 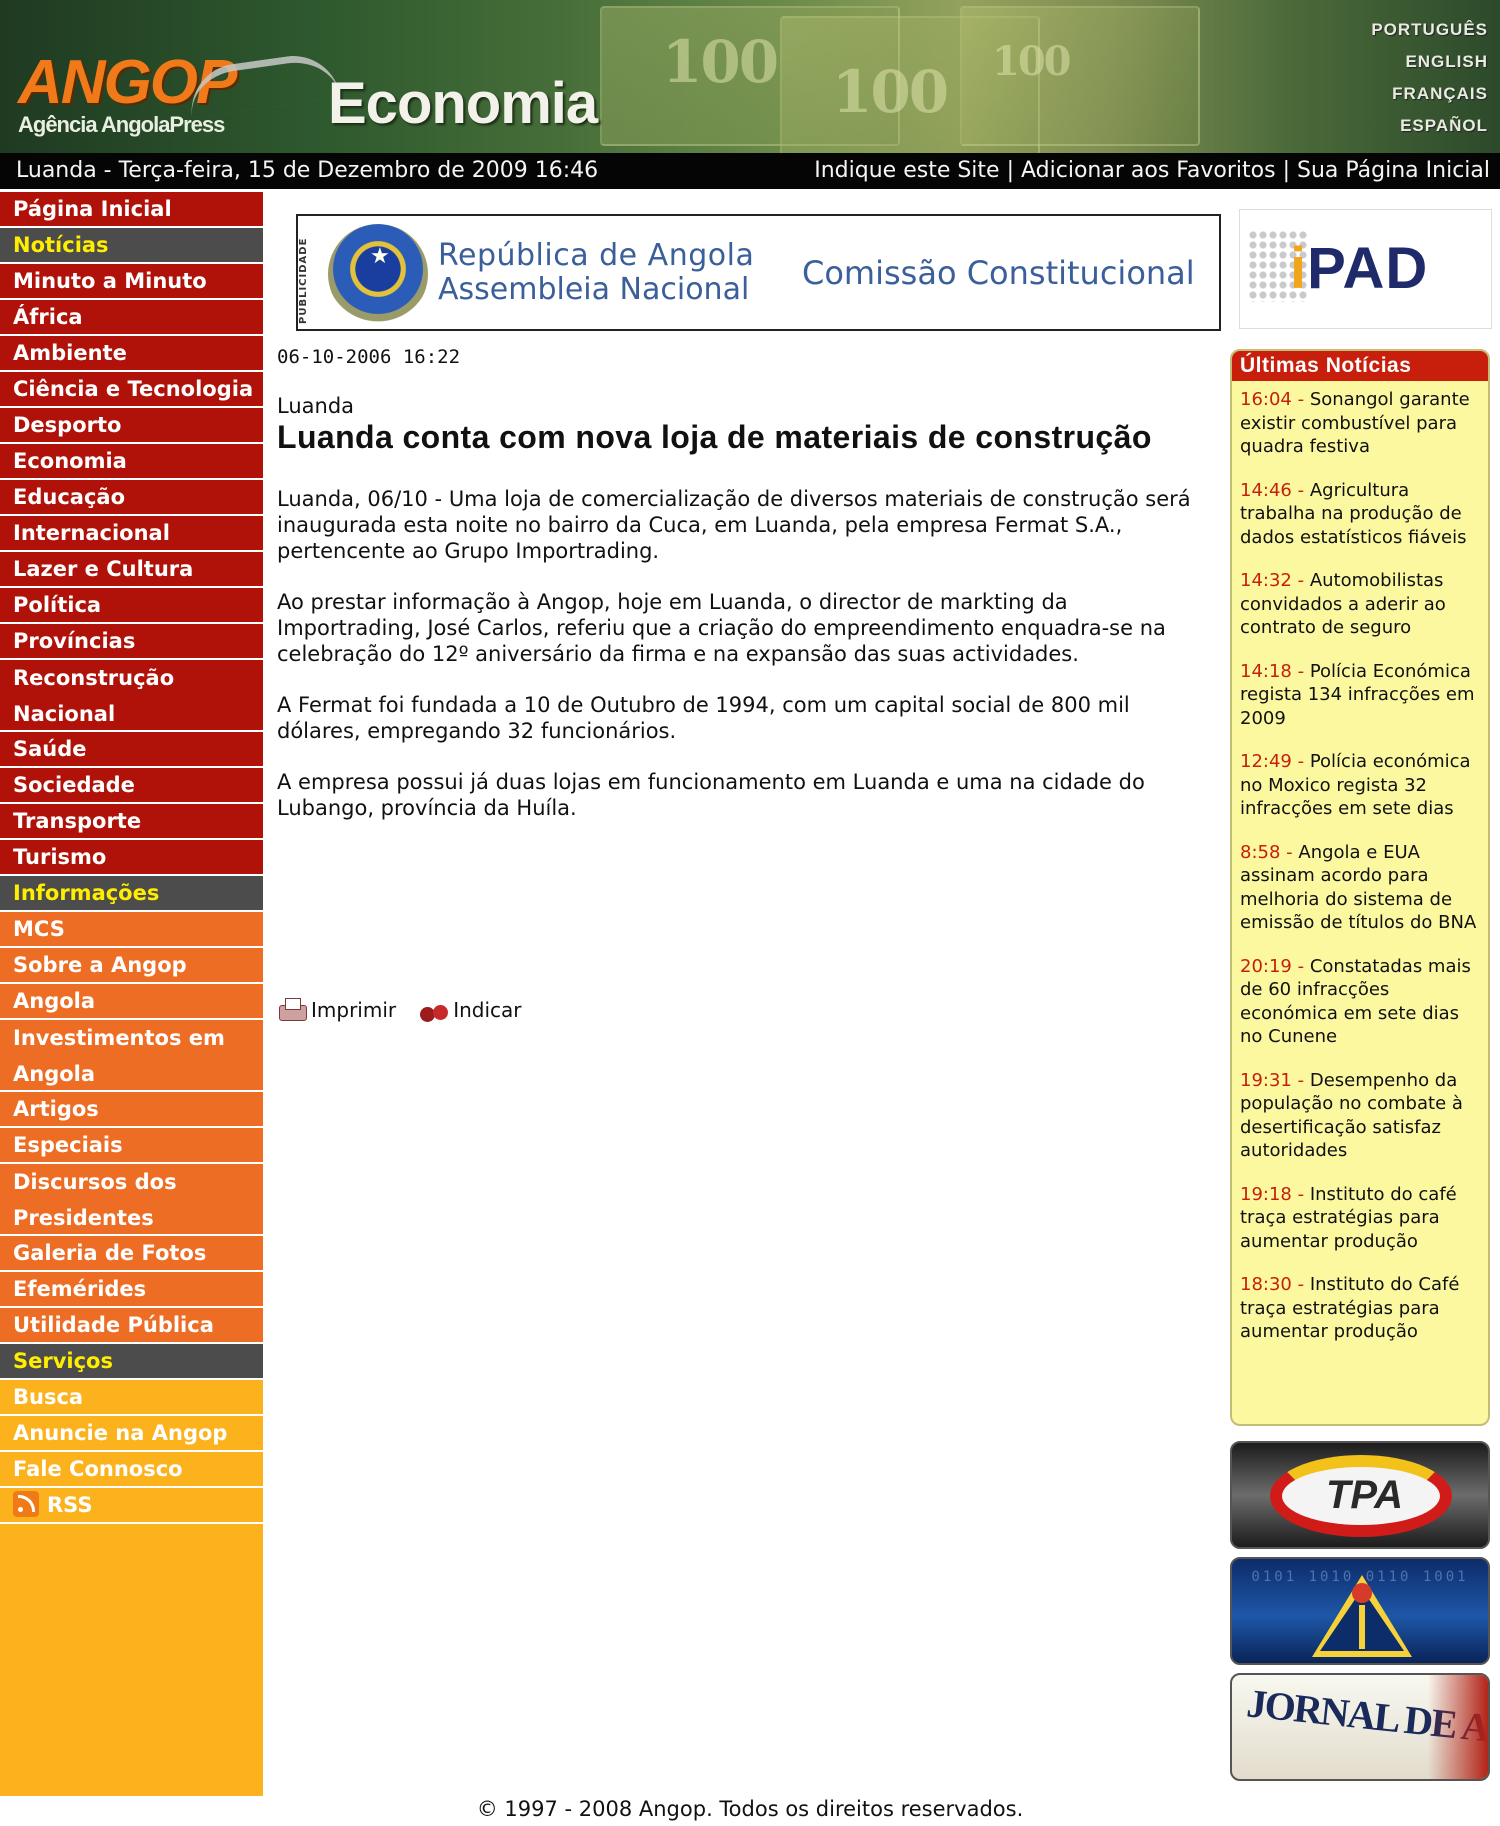 What do you see at coordinates (594, 289) in the screenshot?
I see `banner-line-2: Assembleia Nacional` at bounding box center [594, 289].